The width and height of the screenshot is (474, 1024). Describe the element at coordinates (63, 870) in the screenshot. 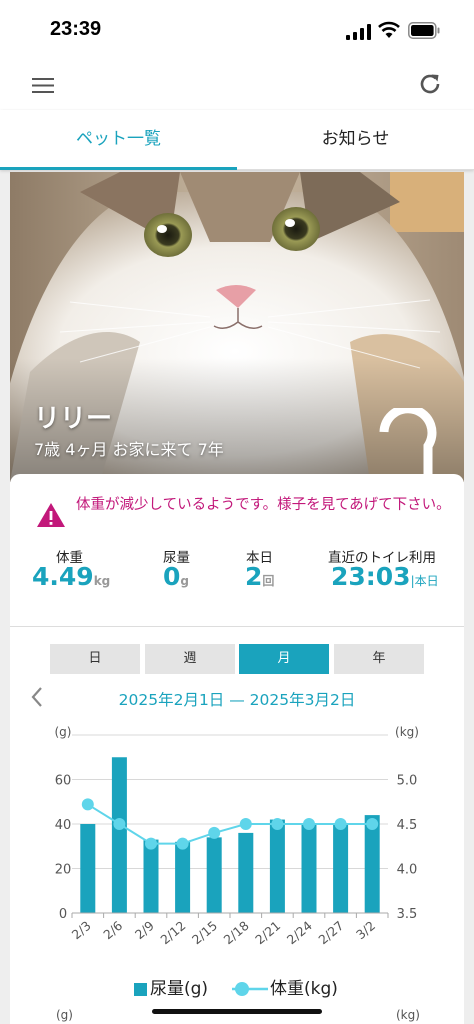

I see `y-tick-left-label: 20` at that location.